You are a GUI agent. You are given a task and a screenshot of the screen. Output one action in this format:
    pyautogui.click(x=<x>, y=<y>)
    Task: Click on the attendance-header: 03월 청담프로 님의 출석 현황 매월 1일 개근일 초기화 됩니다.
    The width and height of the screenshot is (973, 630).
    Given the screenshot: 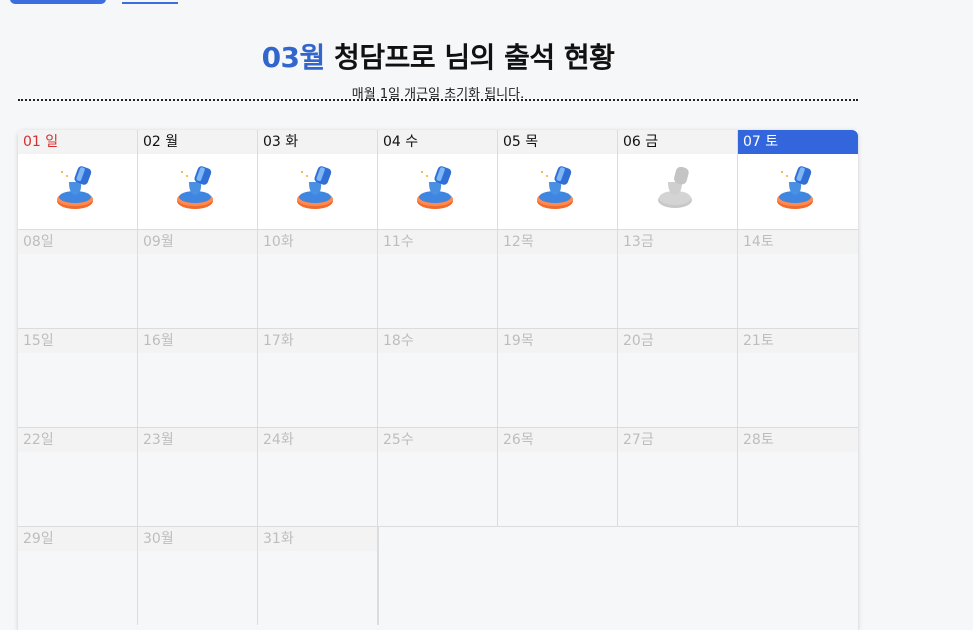 What is the action you would take?
    pyautogui.click(x=438, y=69)
    